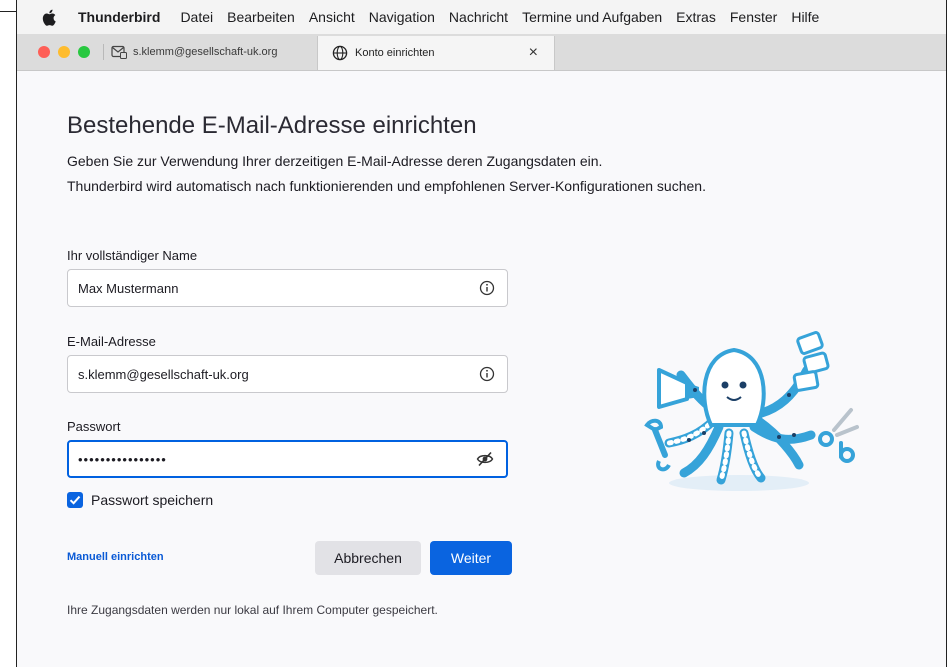 The height and width of the screenshot is (667, 947). What do you see at coordinates (94, 426) in the screenshot?
I see `password-field-label: Passwort` at bounding box center [94, 426].